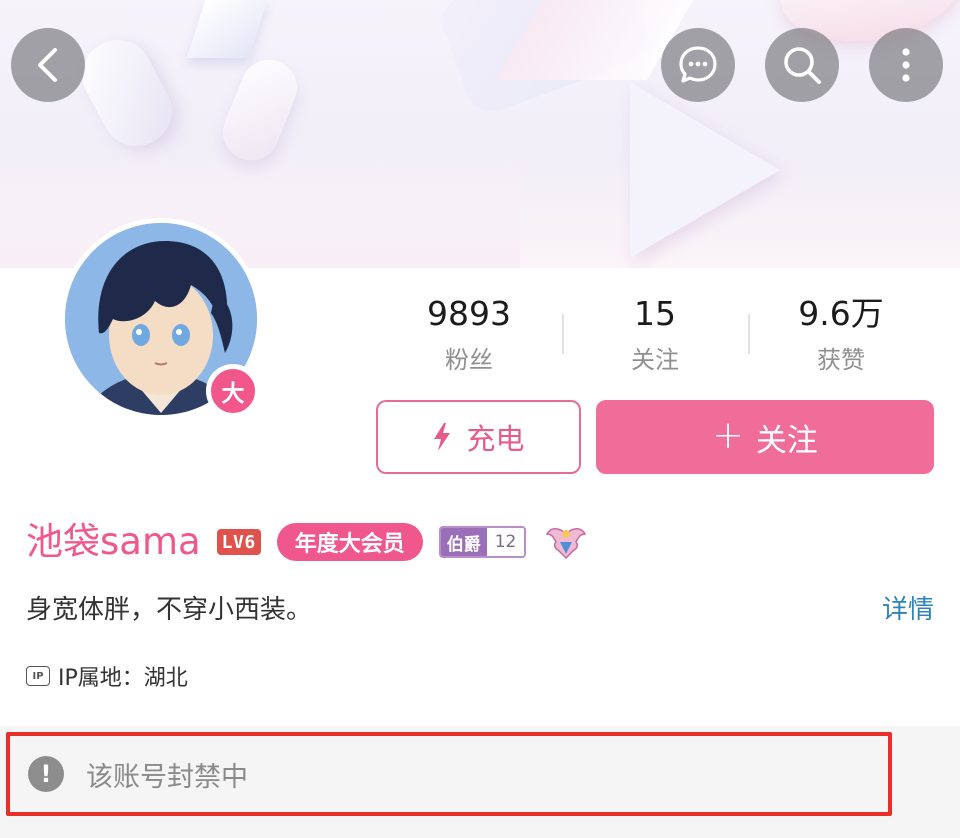  I want to click on stat-label: 关注, so click(655, 360).